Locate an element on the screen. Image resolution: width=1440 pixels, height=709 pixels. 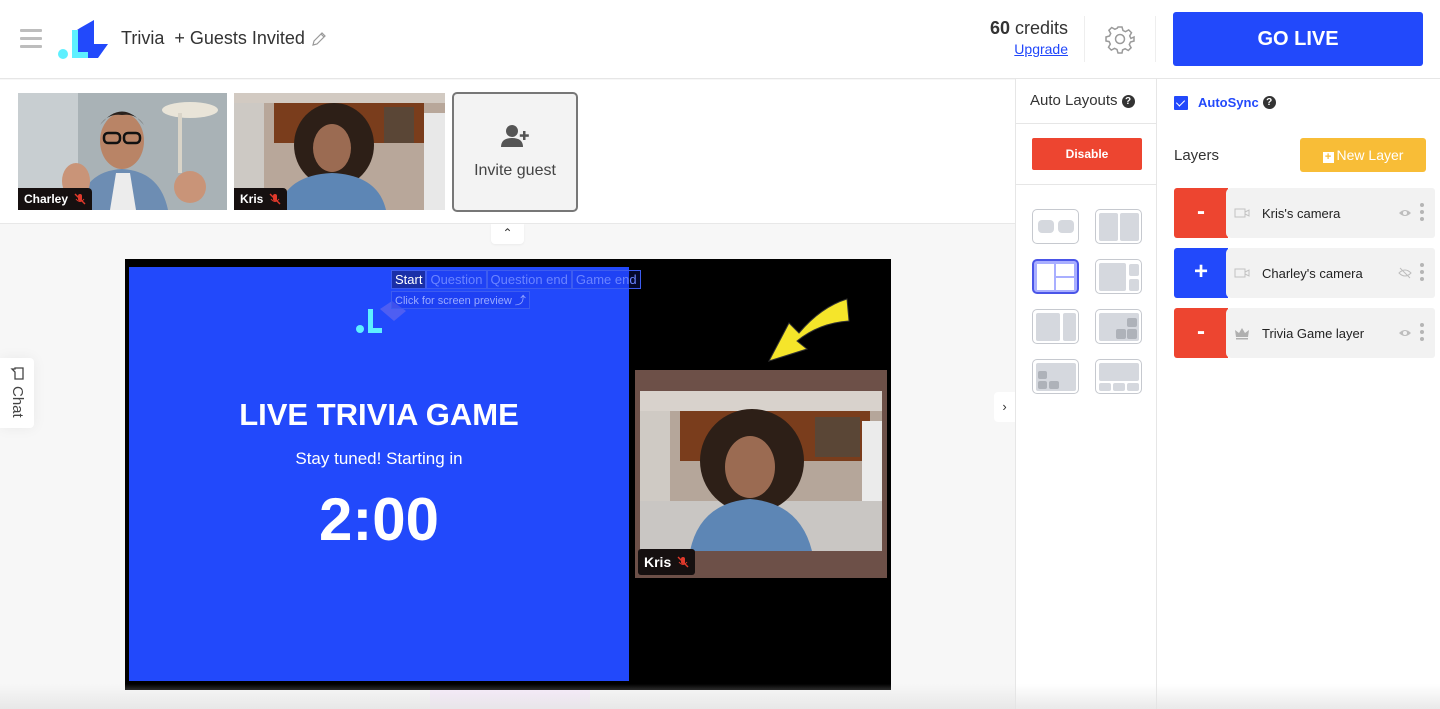
guest-name-tag: Charley is located at coordinates (55, 199).